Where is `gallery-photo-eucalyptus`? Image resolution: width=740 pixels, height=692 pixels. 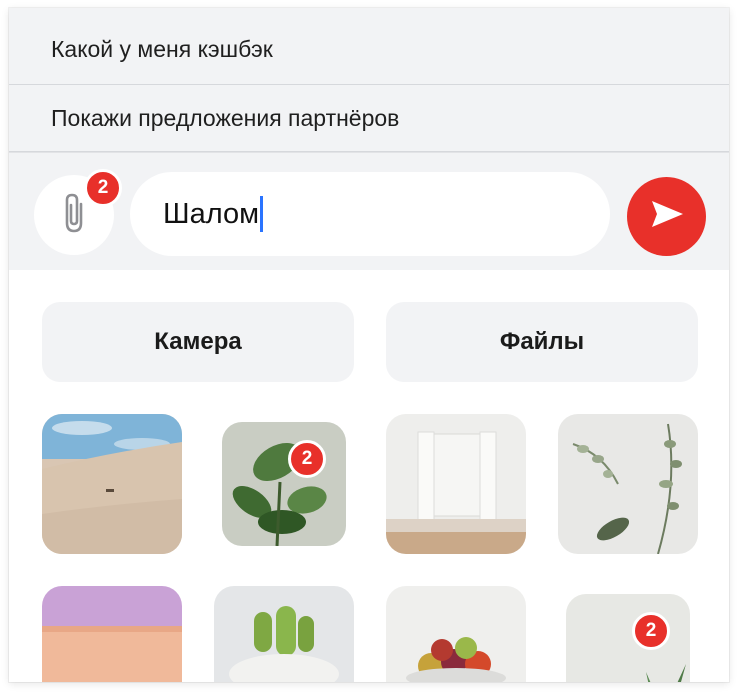
gallery-photo-eucalyptus is located at coordinates (628, 484).